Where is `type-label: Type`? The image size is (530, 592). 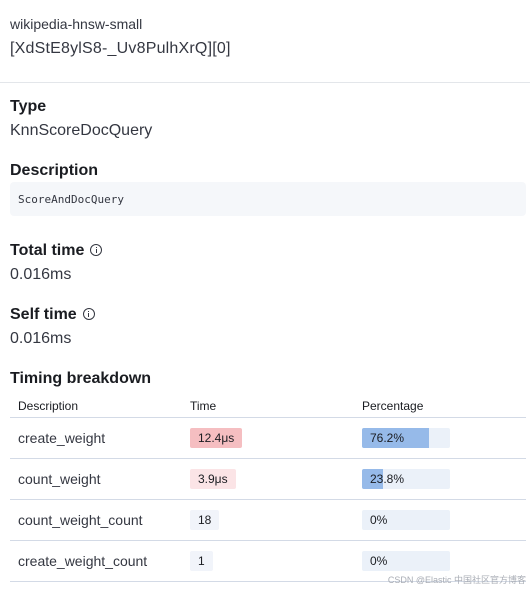
type-label: Type is located at coordinates (28, 106).